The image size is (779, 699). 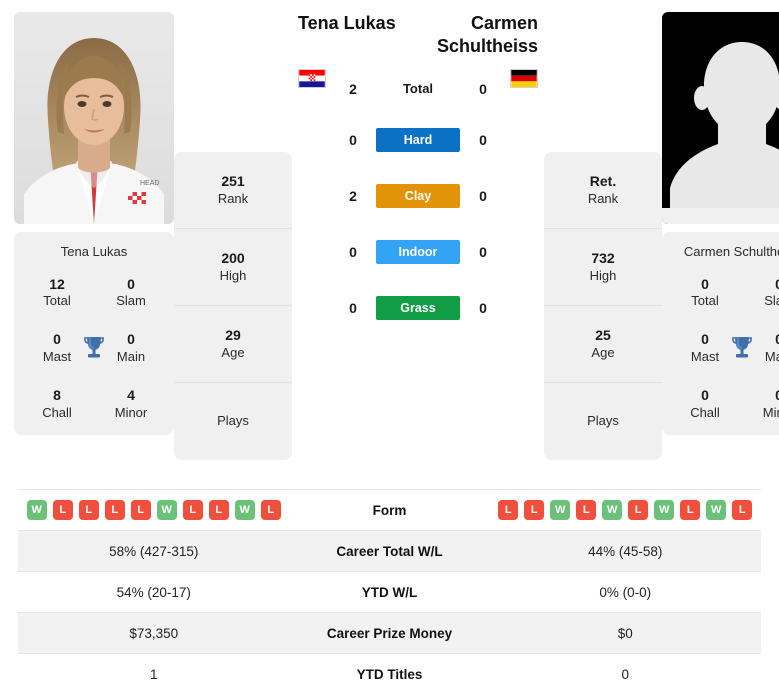 I want to click on right-titles-chall-label: Chall, so click(x=705, y=412).